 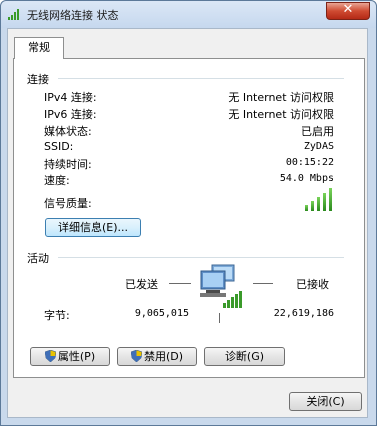 What do you see at coordinates (303, 313) in the screenshot?
I see `bytes-received-value: 22,619,186` at bounding box center [303, 313].